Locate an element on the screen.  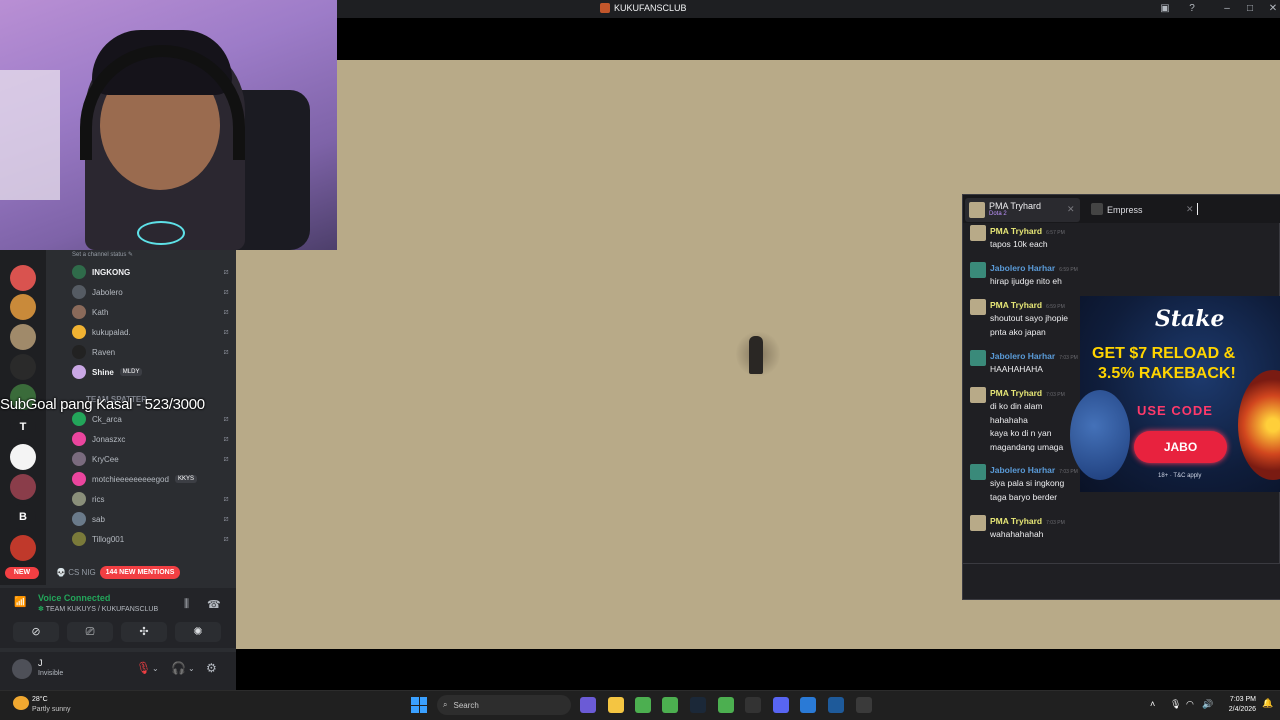
camera-off-button: ⊘ is located at coordinates (36, 632).